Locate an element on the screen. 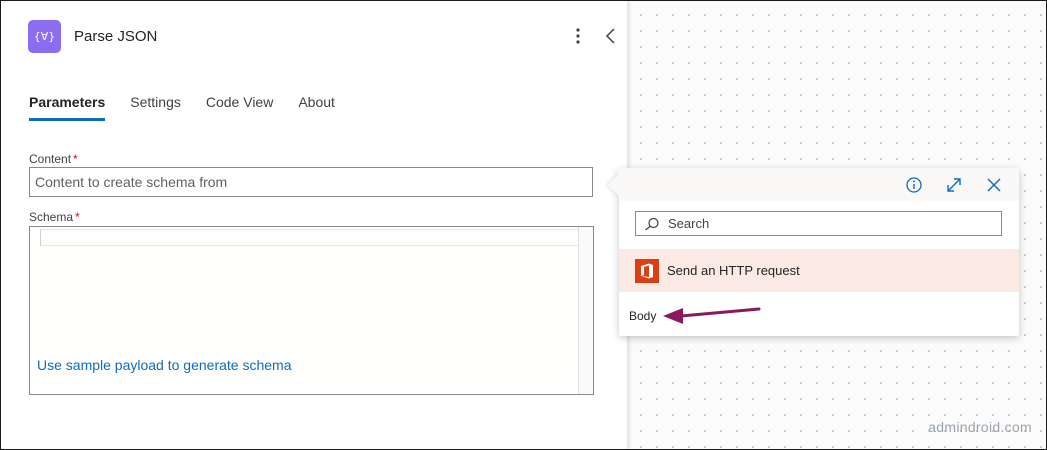 The height and width of the screenshot is (450, 1047). tab-code-view: Code View is located at coordinates (239, 107).